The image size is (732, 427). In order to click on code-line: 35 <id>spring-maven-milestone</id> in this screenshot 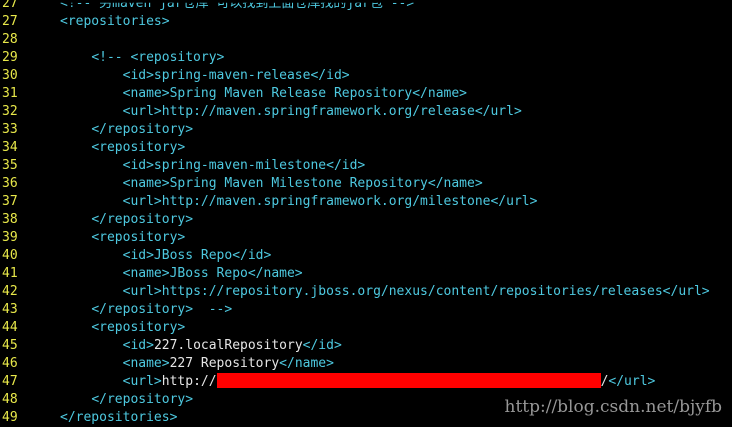, I will do `click(366, 166)`.